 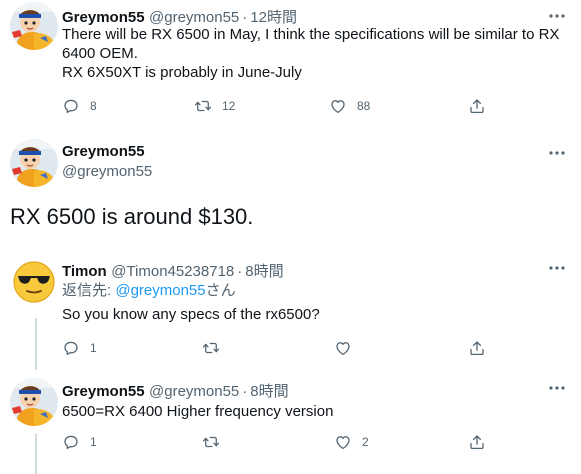 I want to click on like-count: 2, so click(x=365, y=442).